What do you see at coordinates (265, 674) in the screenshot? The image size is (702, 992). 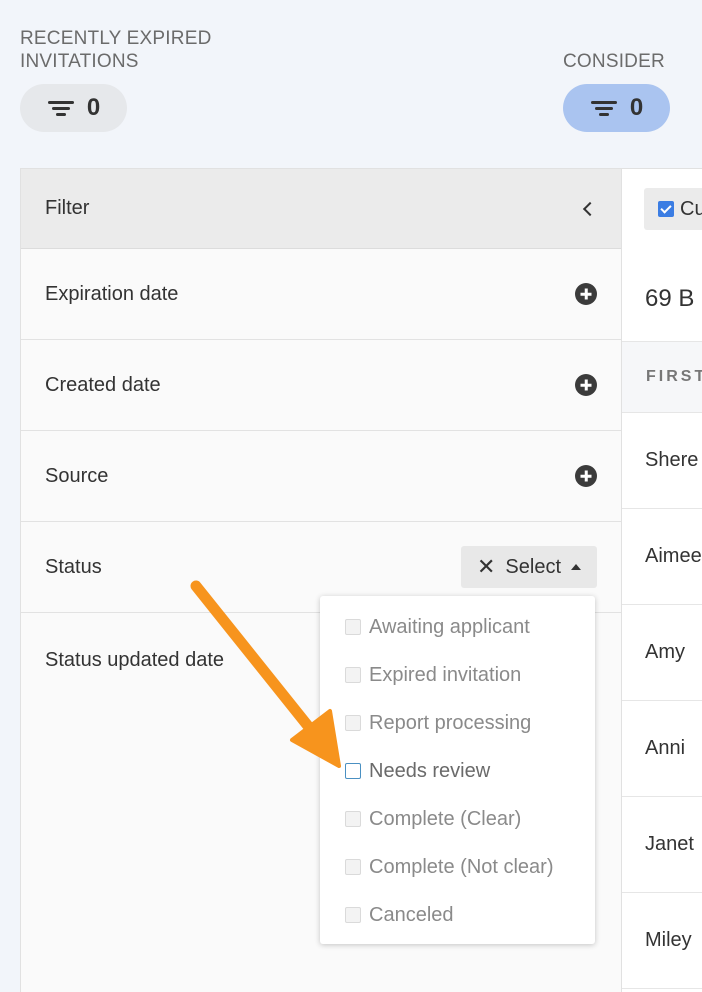 I see `annotation-arrow-icon` at bounding box center [265, 674].